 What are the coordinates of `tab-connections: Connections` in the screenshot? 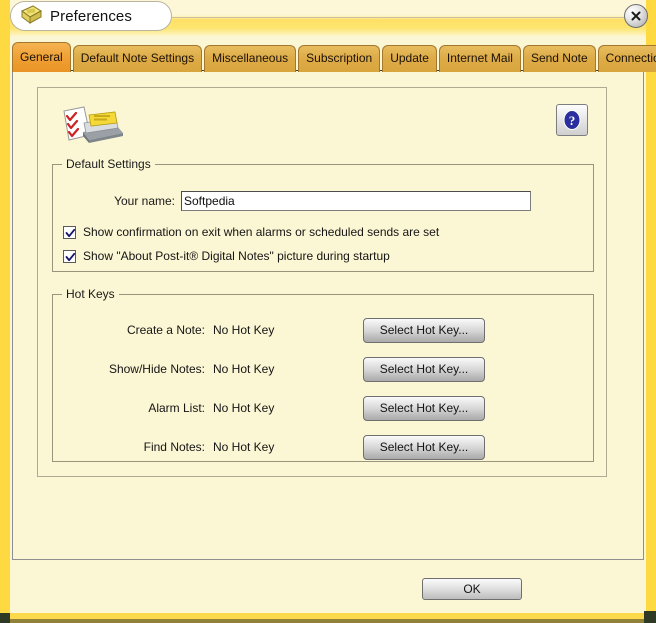 It's located at (626, 58).